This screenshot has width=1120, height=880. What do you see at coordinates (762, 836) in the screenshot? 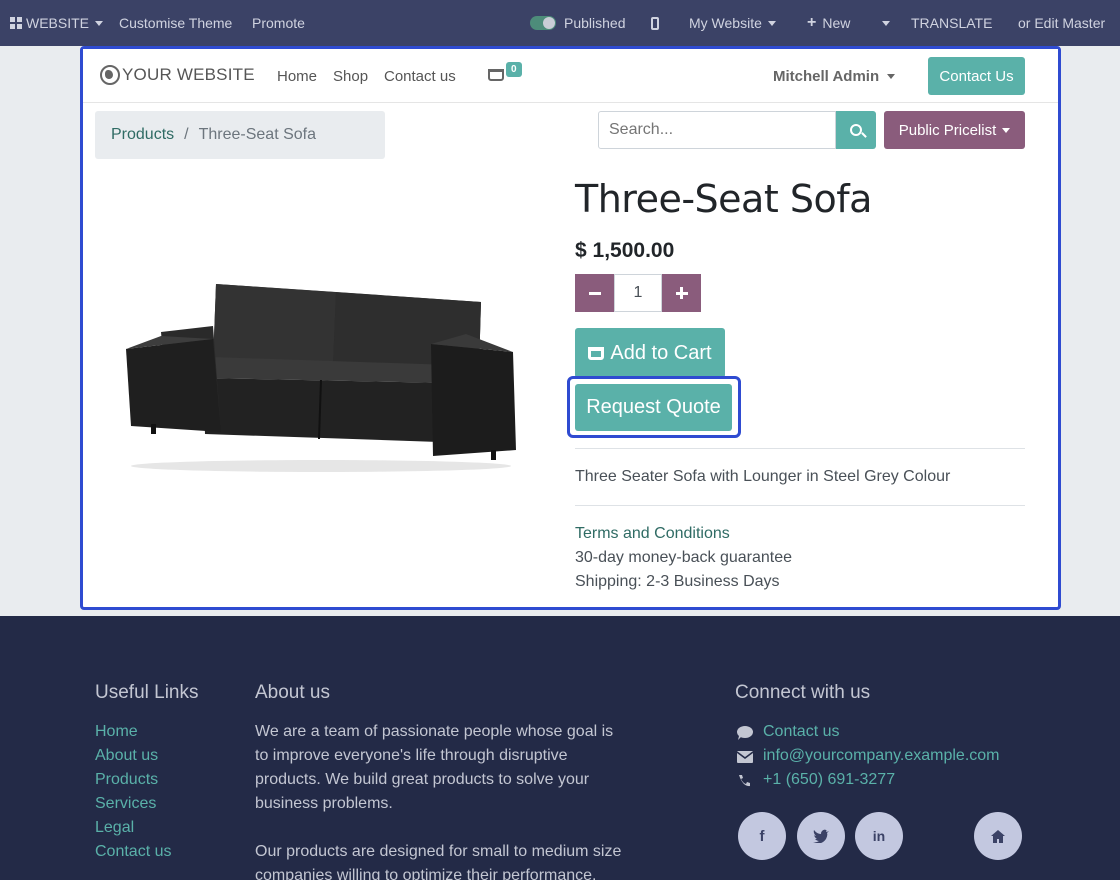
I see `facebook-icon: f` at bounding box center [762, 836].